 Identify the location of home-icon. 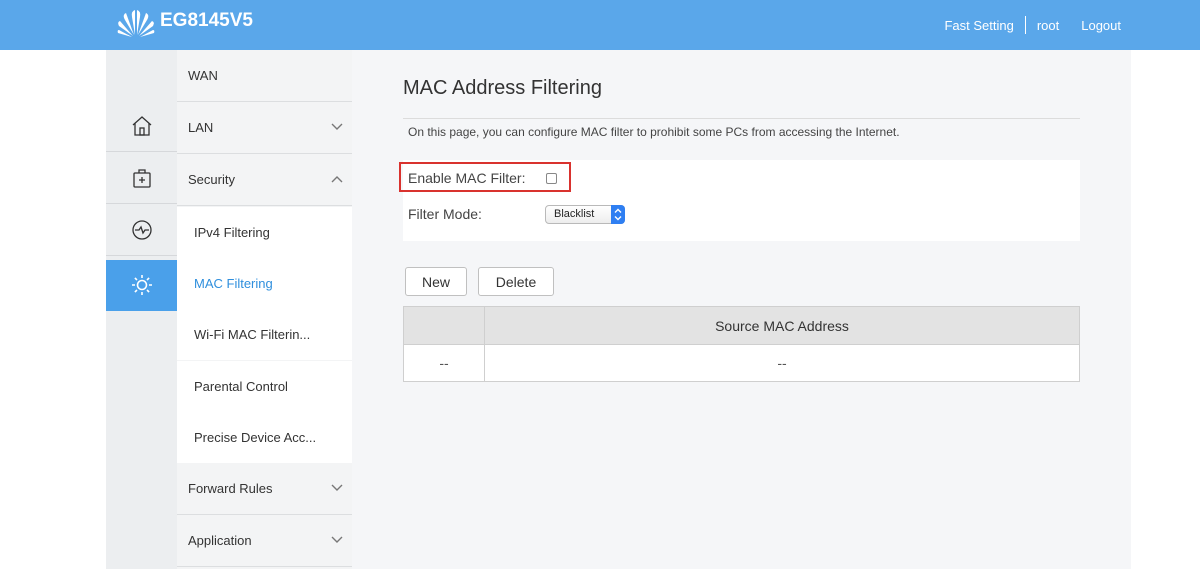
(141, 126).